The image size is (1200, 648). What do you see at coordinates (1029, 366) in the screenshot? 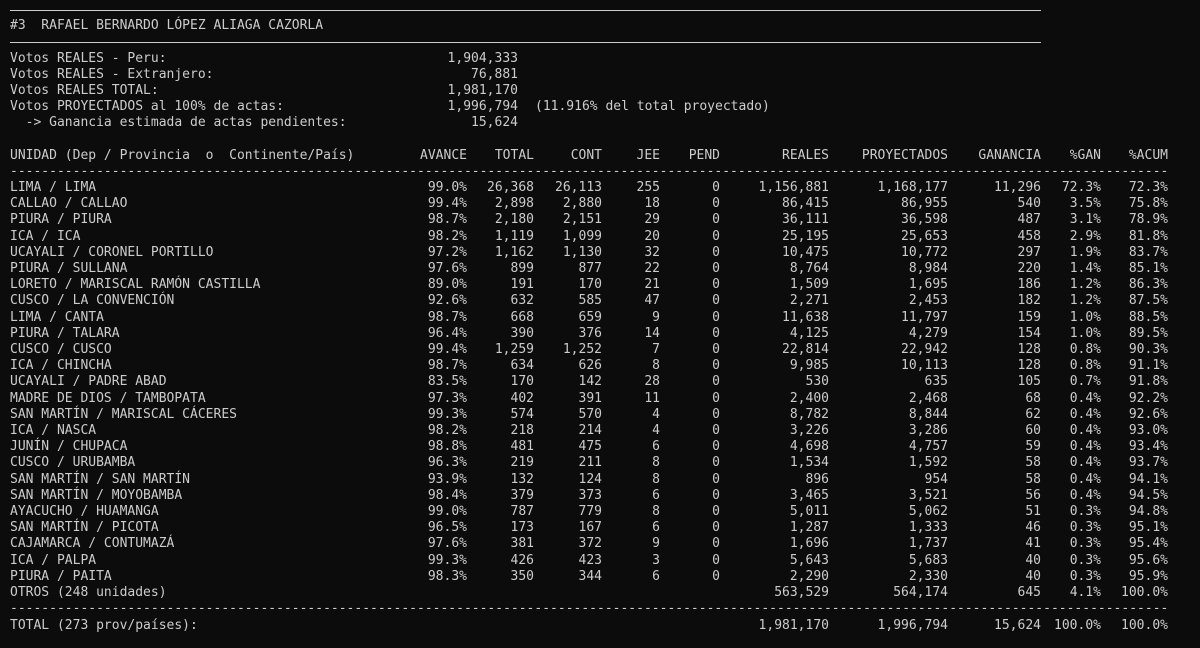
I see `value-cell: 128` at bounding box center [1029, 366].